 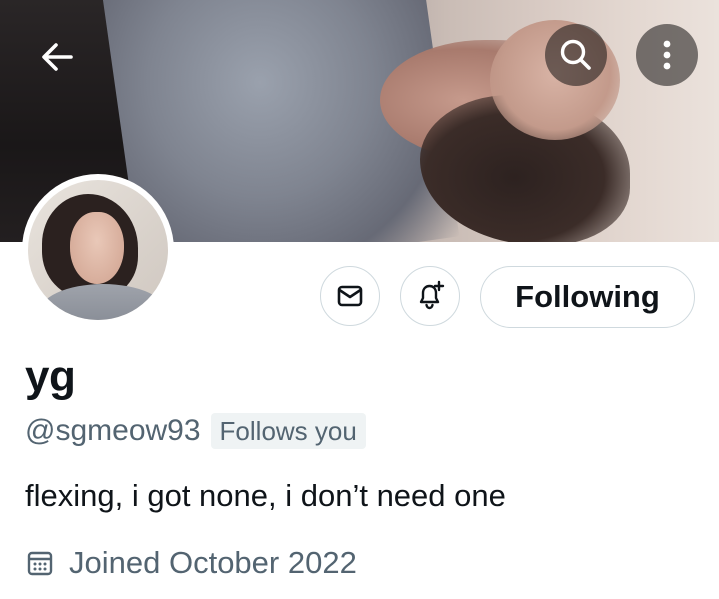 I want to click on calendar-icon, so click(x=40, y=563).